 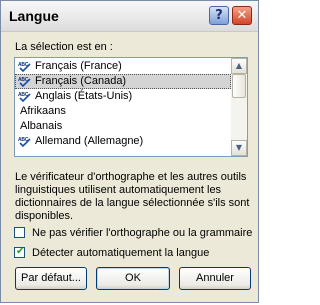 What do you see at coordinates (64, 47) in the screenshot?
I see `selection-label: La sélection est en :` at bounding box center [64, 47].